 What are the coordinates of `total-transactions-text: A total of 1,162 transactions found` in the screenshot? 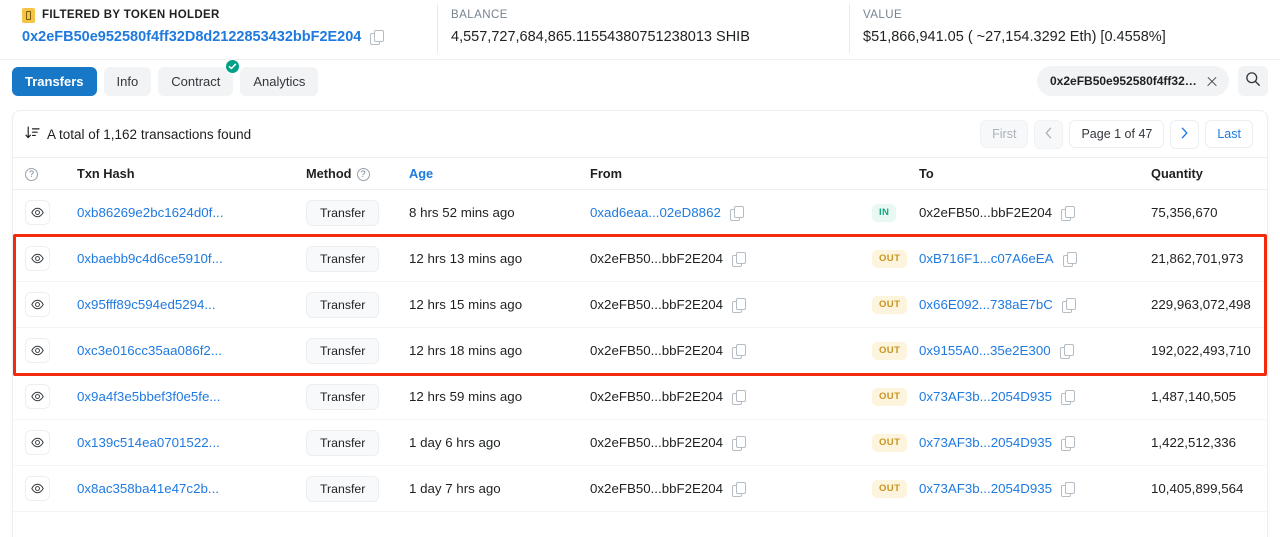 It's located at (138, 134).